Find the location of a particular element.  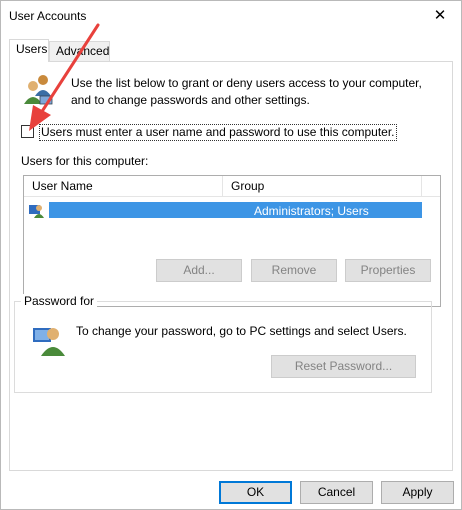

tab-users: Users is located at coordinates (29, 50).